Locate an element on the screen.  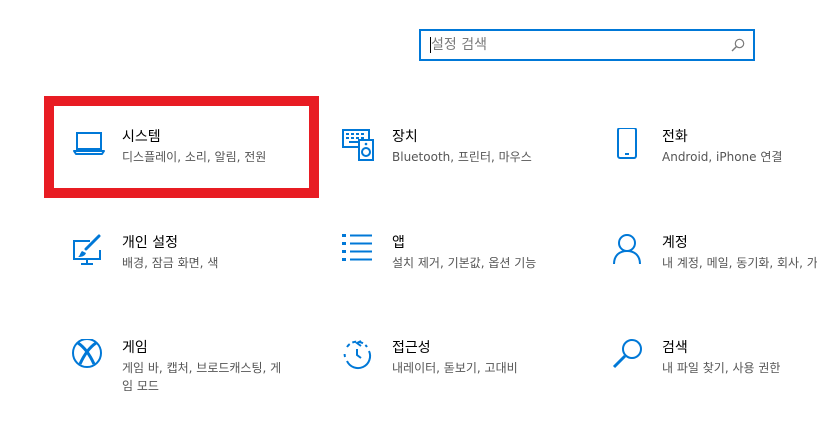
tile-title: 접근성 is located at coordinates (411, 348).